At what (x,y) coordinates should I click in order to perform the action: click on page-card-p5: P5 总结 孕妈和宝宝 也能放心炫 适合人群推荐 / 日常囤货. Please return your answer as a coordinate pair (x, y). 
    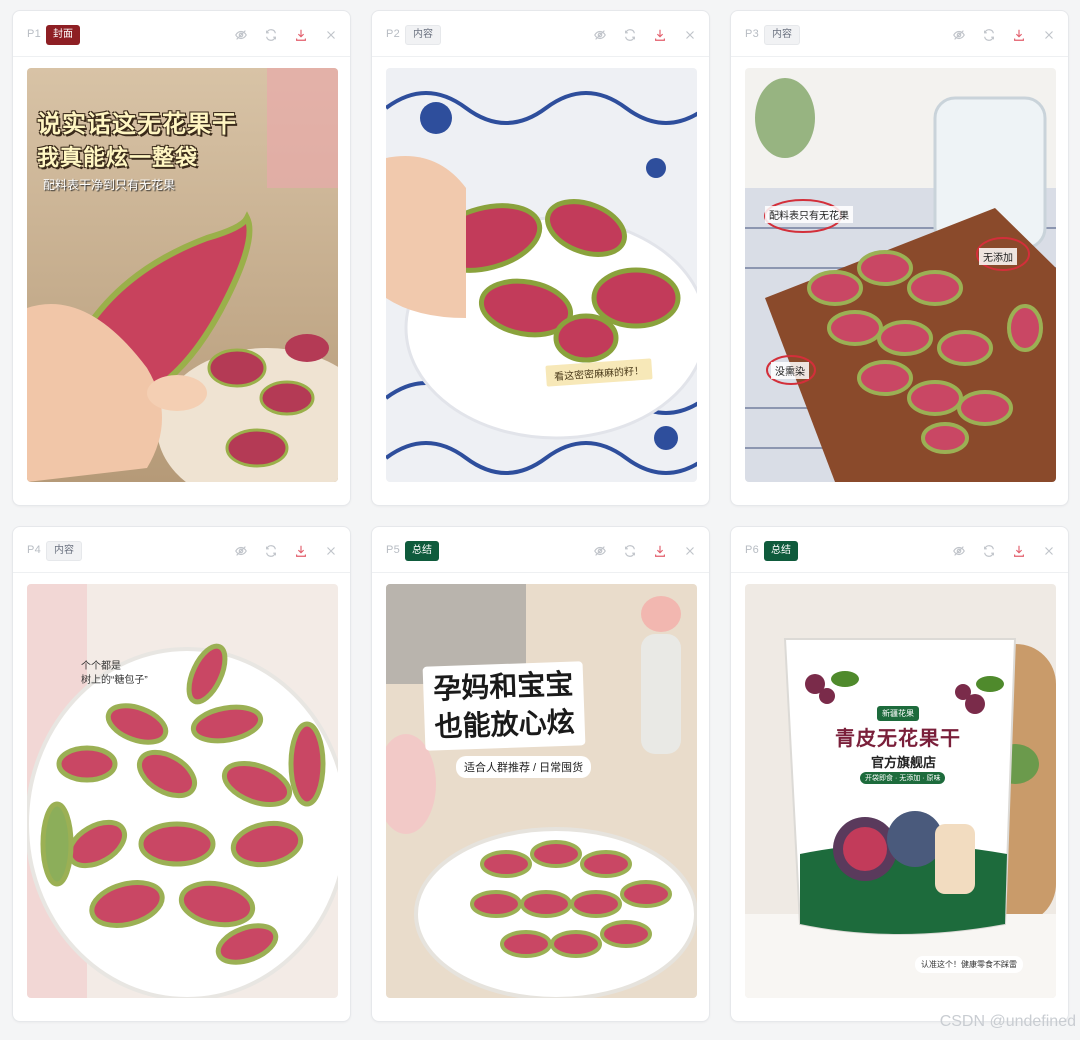
    Looking at the image, I should click on (540, 774).